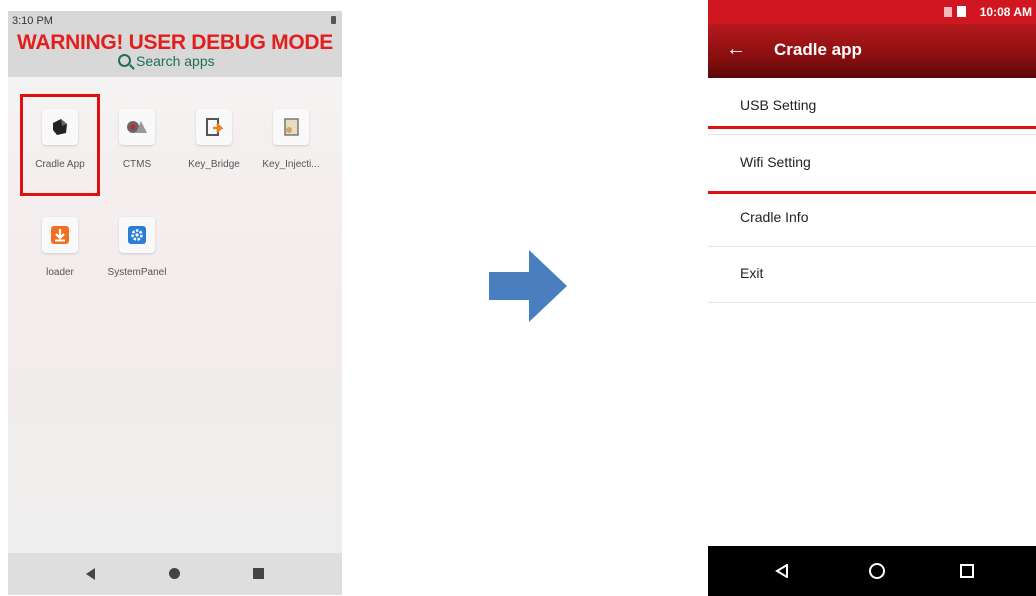  I want to click on nav-bar, so click(872, 571).